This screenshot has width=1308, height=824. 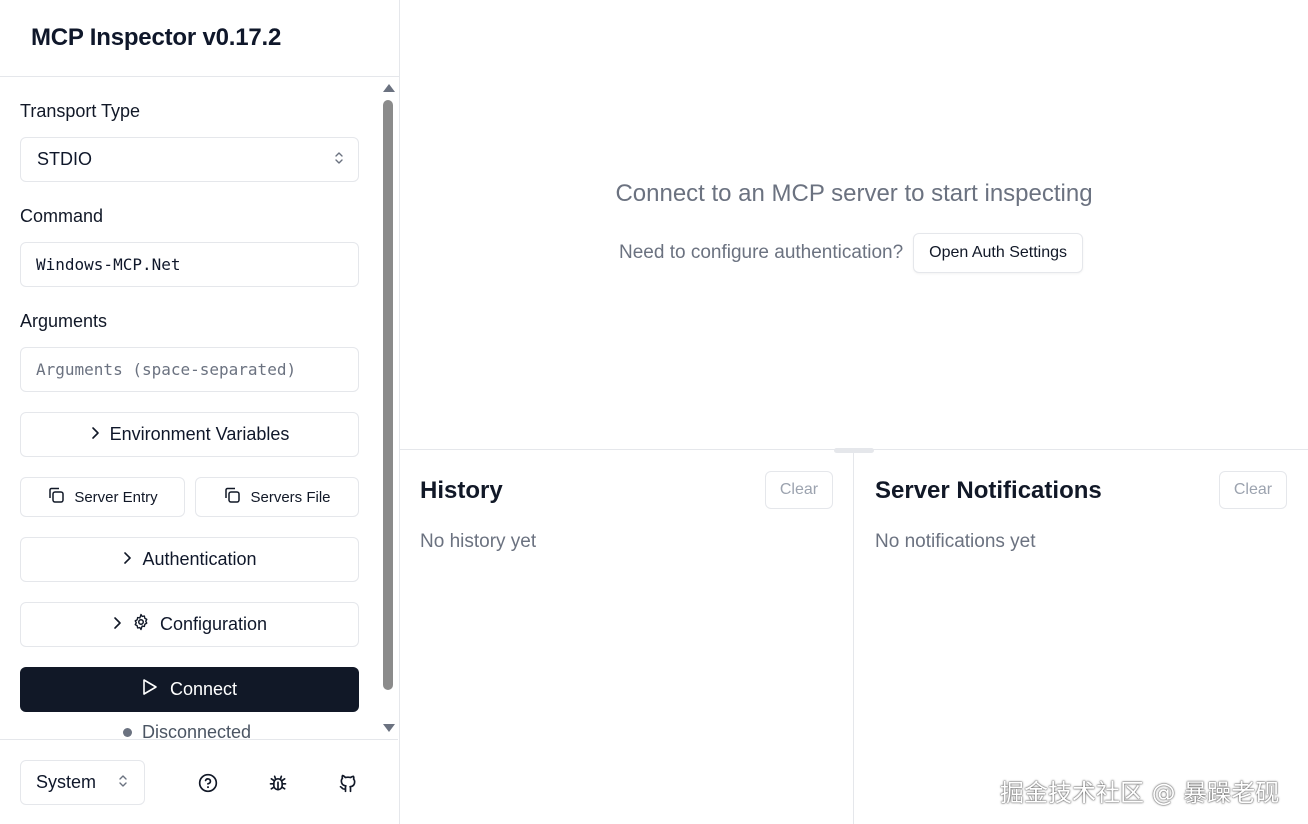 I want to click on sidebar-scrollbar, so click(x=388, y=408).